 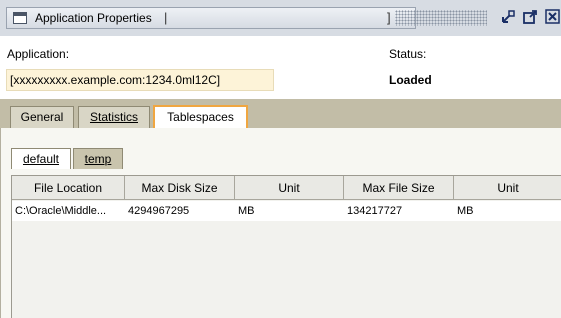 What do you see at coordinates (375, 211) in the screenshot?
I see `cell-max-file-size: 134217727` at bounding box center [375, 211].